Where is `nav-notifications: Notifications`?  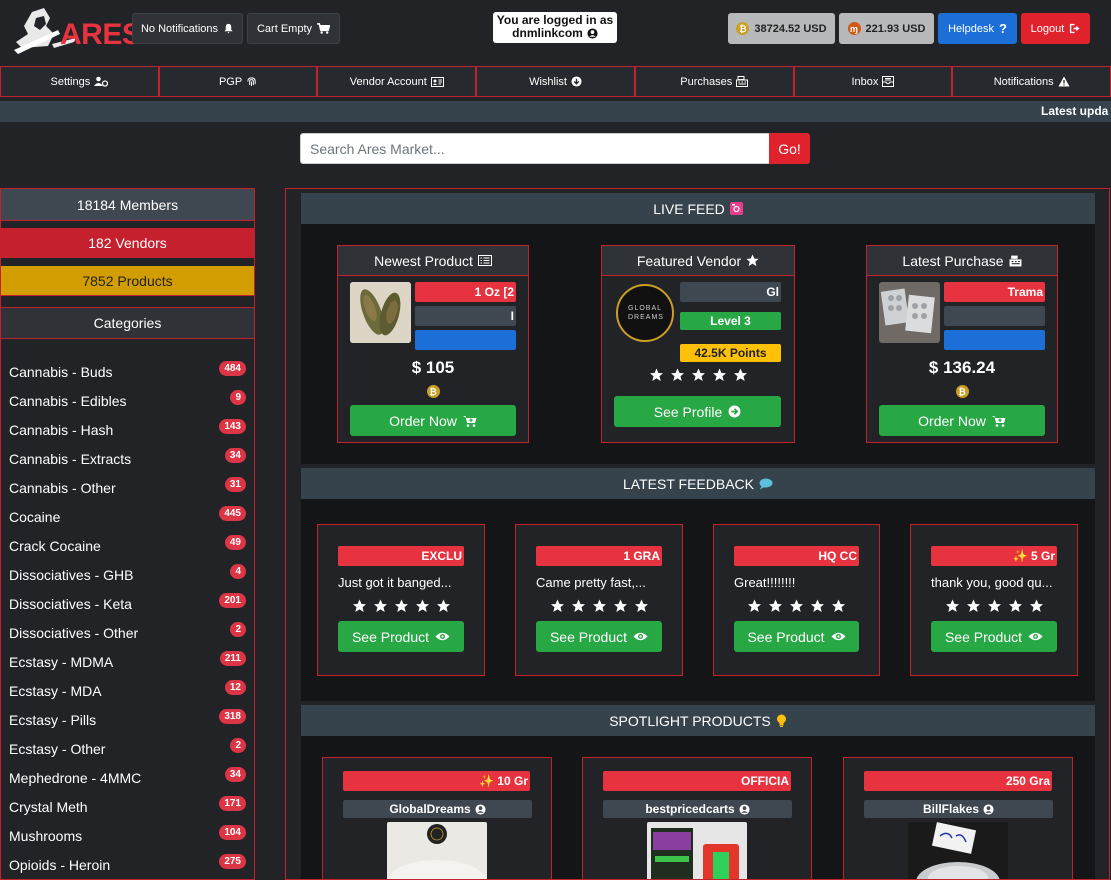
nav-notifications: Notifications is located at coordinates (1031, 81).